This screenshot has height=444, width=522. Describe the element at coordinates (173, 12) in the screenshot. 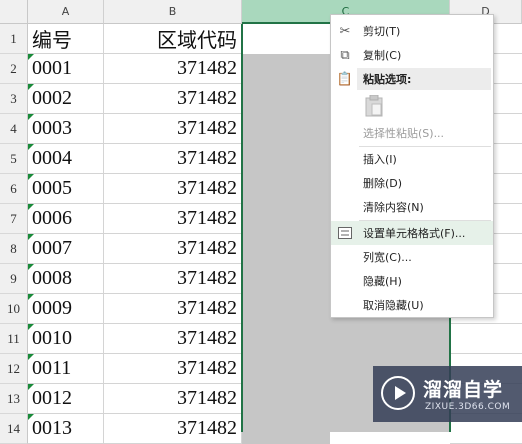

I see `column-header-b: B` at that location.